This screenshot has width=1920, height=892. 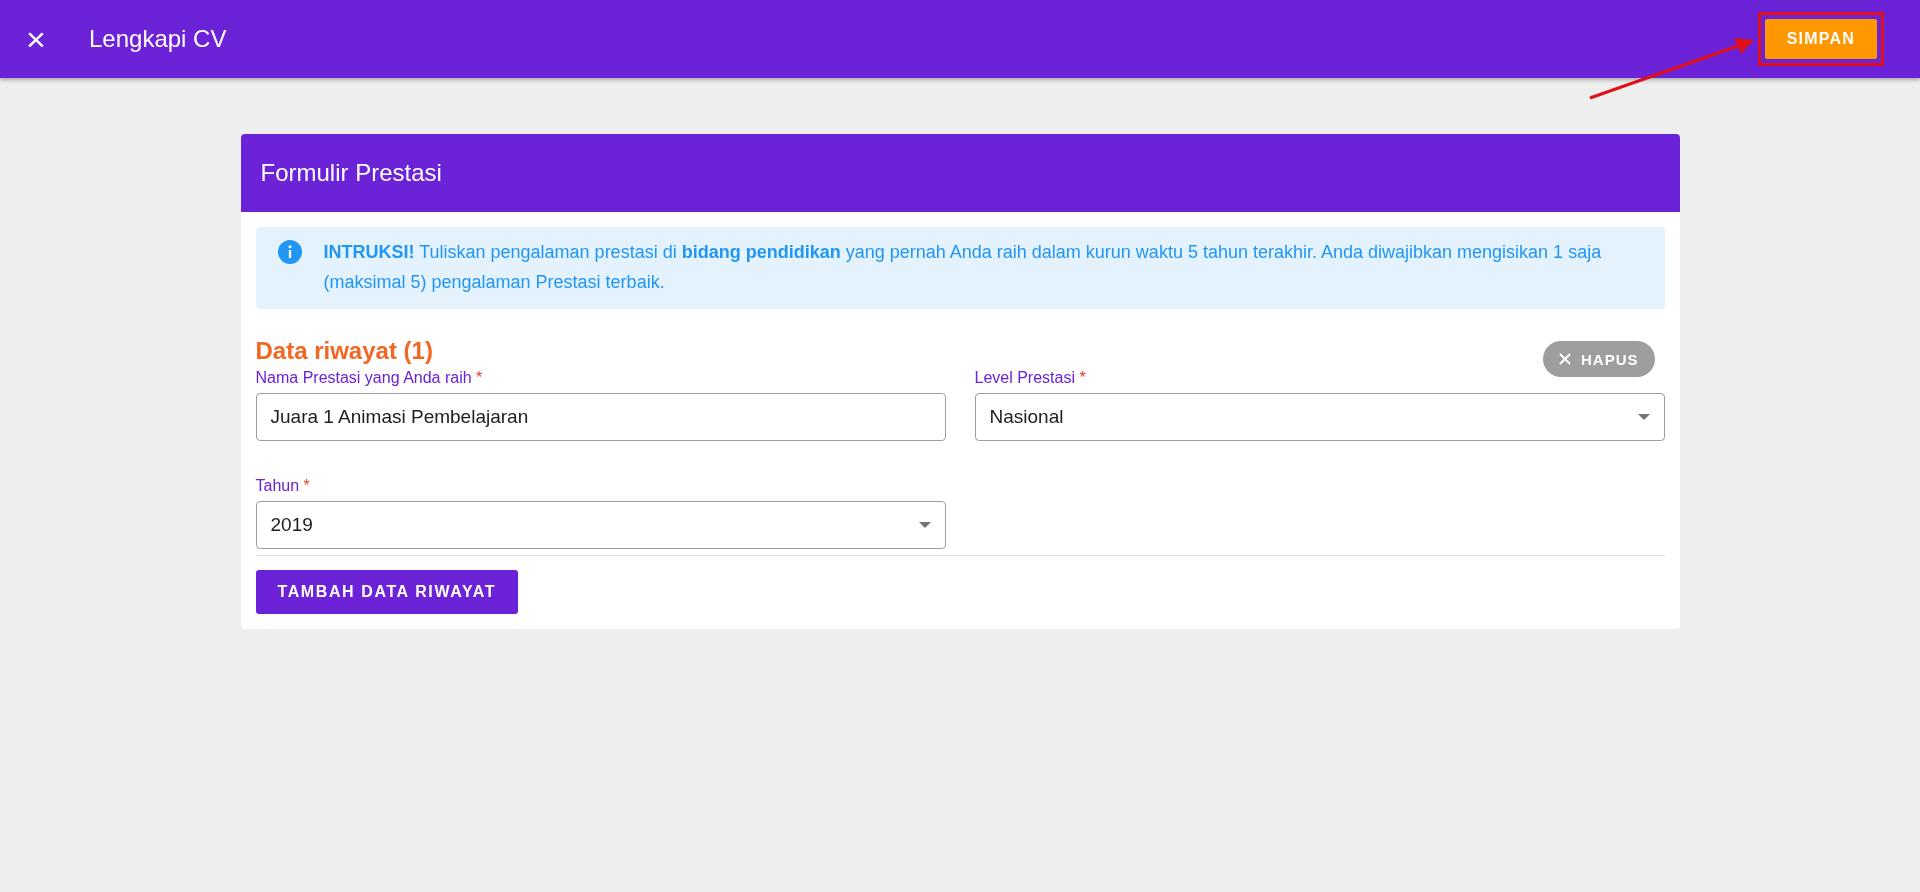 What do you see at coordinates (1319, 417) in the screenshot?
I see `dropdown-field: Nasional` at bounding box center [1319, 417].